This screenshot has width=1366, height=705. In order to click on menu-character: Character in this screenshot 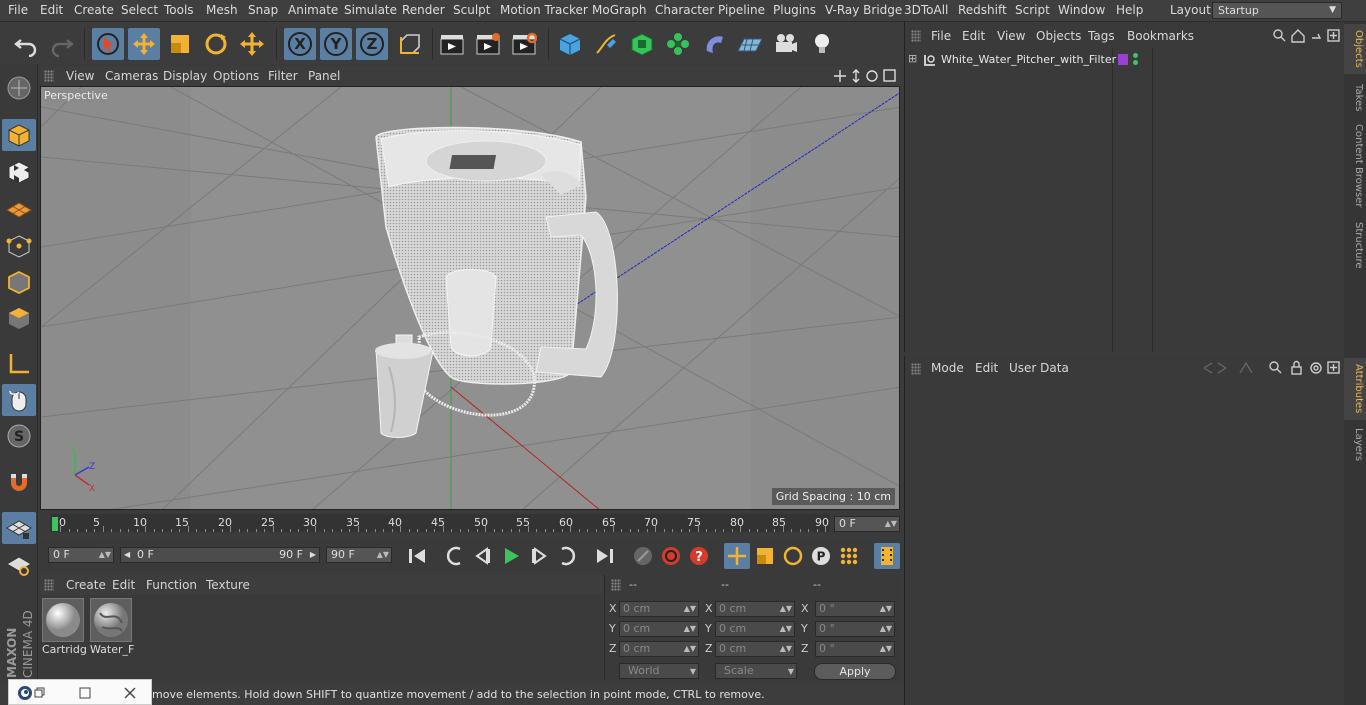, I will do `click(684, 10)`.